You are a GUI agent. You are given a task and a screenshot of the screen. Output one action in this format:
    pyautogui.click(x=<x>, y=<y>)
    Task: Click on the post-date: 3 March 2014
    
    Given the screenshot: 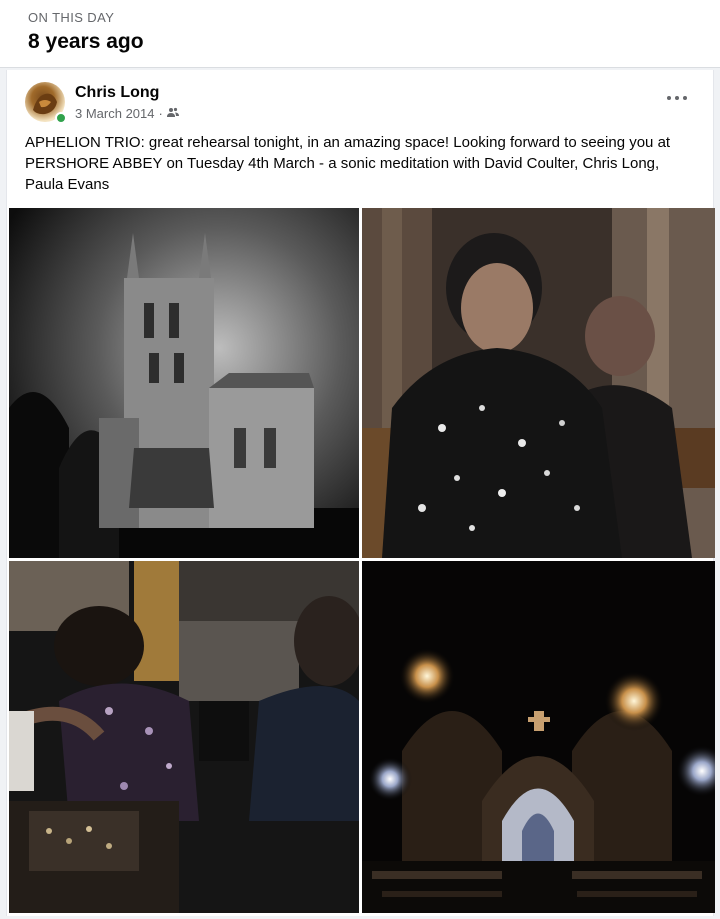 What is the action you would take?
    pyautogui.click(x=115, y=113)
    